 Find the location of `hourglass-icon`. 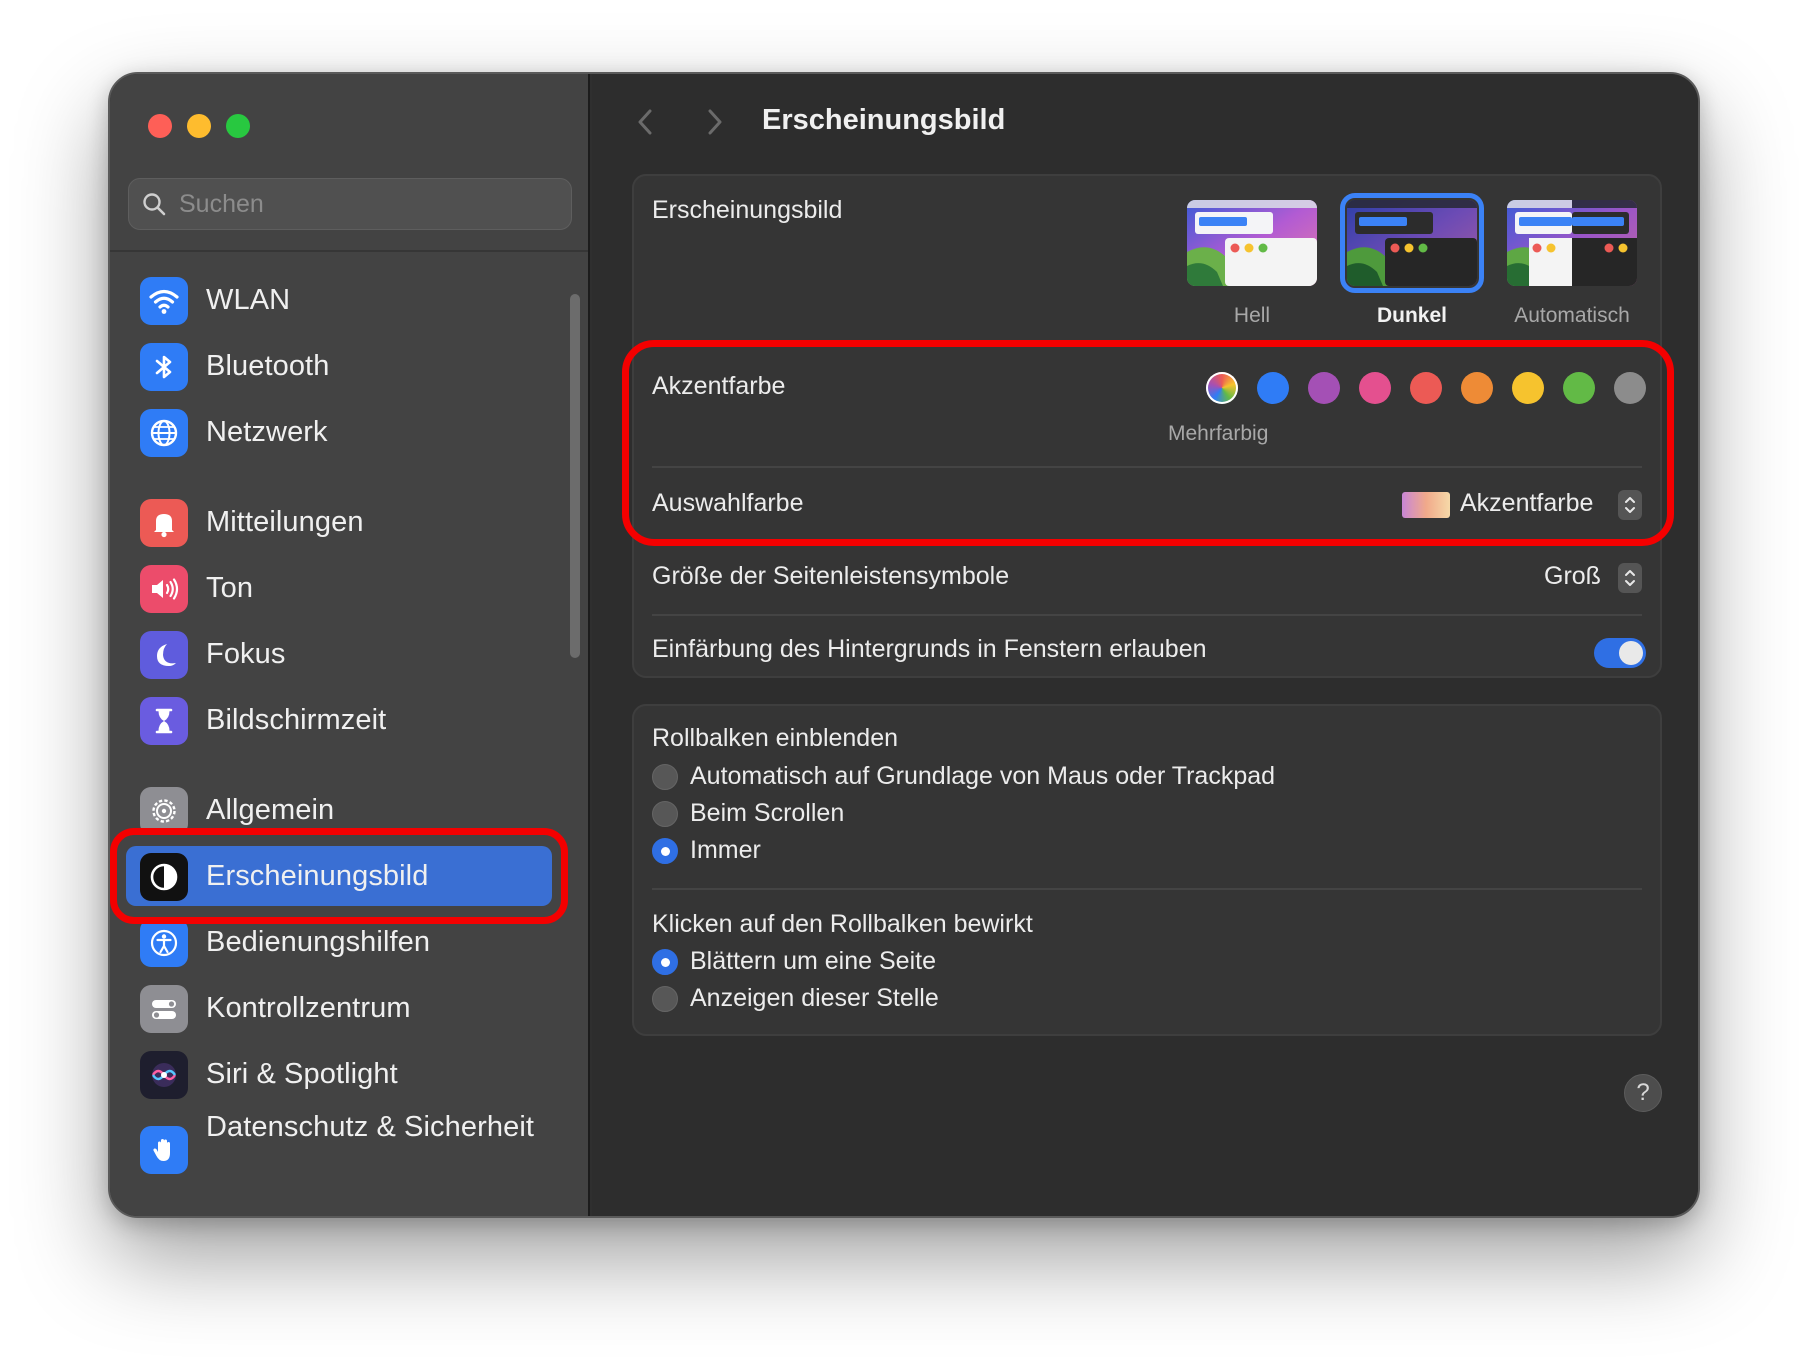

hourglass-icon is located at coordinates (164, 721).